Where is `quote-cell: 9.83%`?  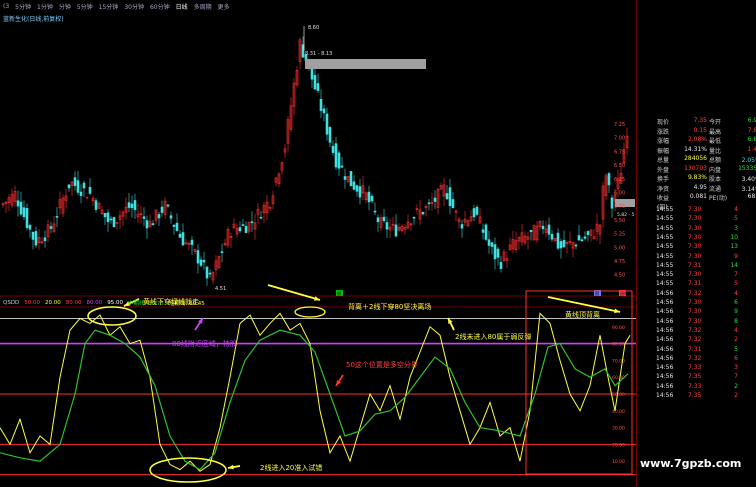
quote-cell: 9.83% is located at coordinates (697, 177).